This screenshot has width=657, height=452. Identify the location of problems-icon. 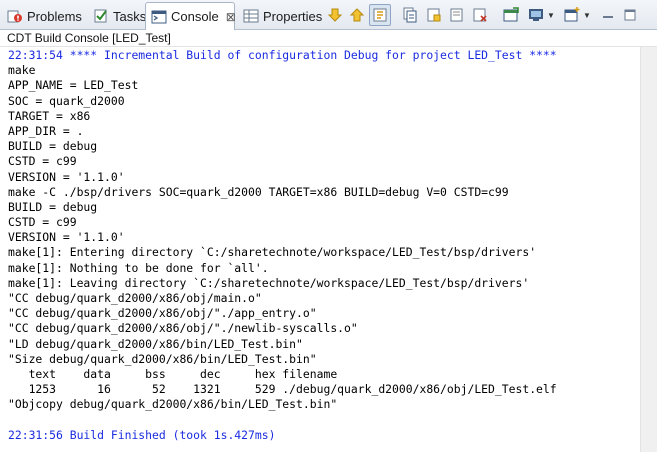
(15, 16).